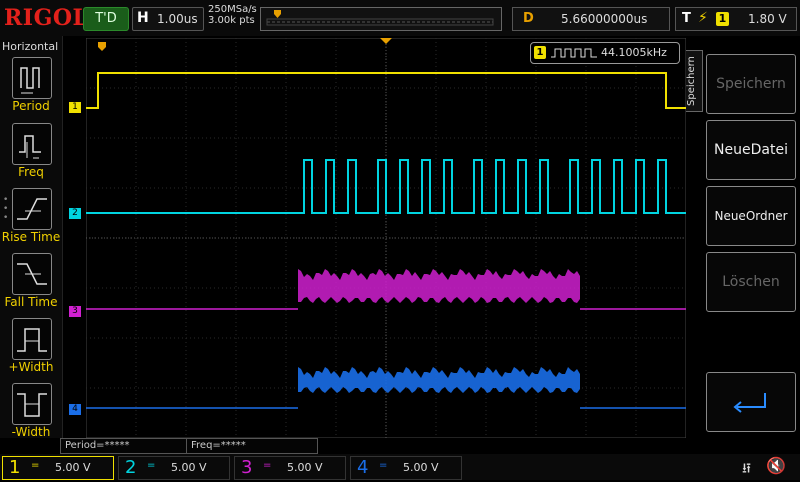  What do you see at coordinates (751, 150) in the screenshot?
I see `neue-datei-button: NeueDatei` at bounding box center [751, 150].